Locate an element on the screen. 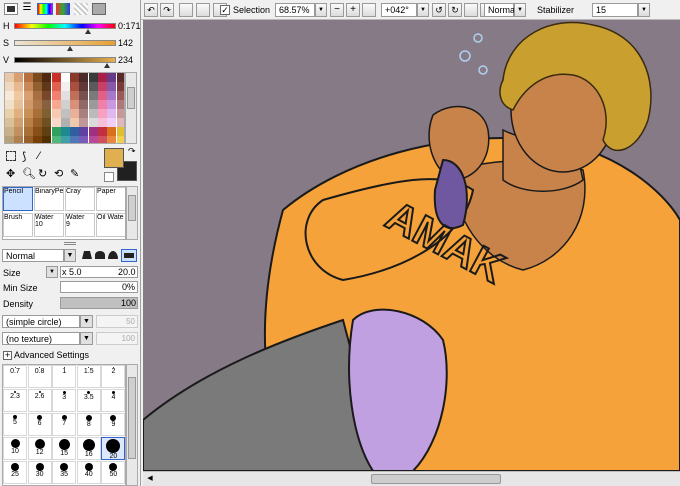 This screenshot has height=486, width=680. stabilizer-dropdown-button: ▼ is located at coordinates (644, 10).